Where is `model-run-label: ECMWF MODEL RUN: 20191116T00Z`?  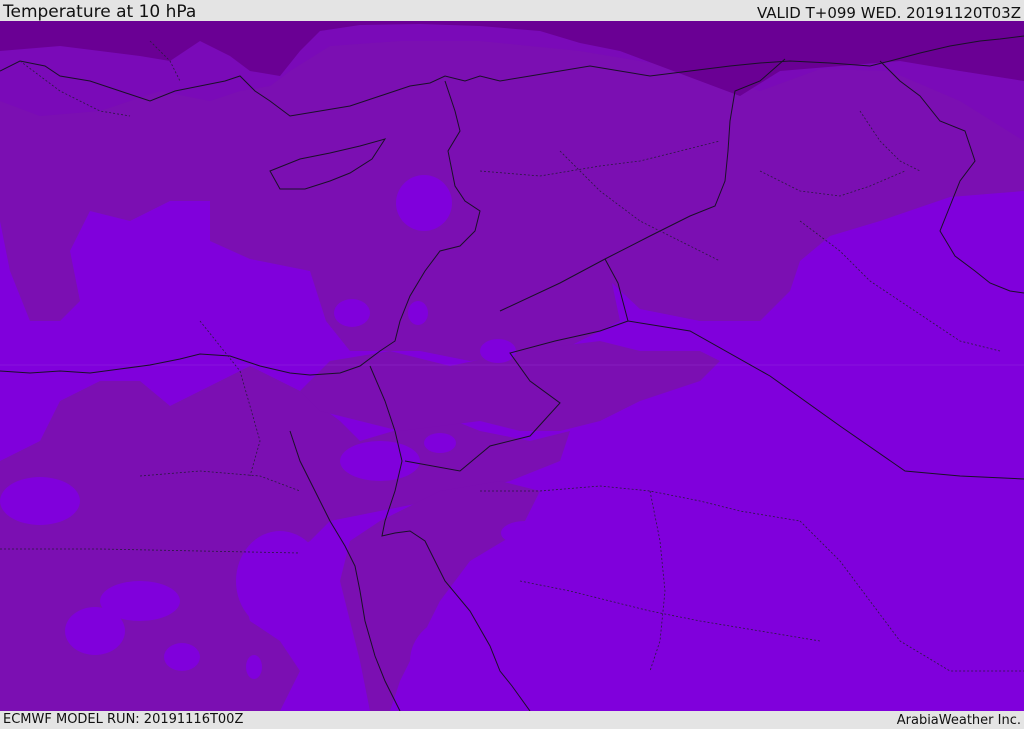 model-run-label: ECMWF MODEL RUN: 20191116T00Z is located at coordinates (123, 719).